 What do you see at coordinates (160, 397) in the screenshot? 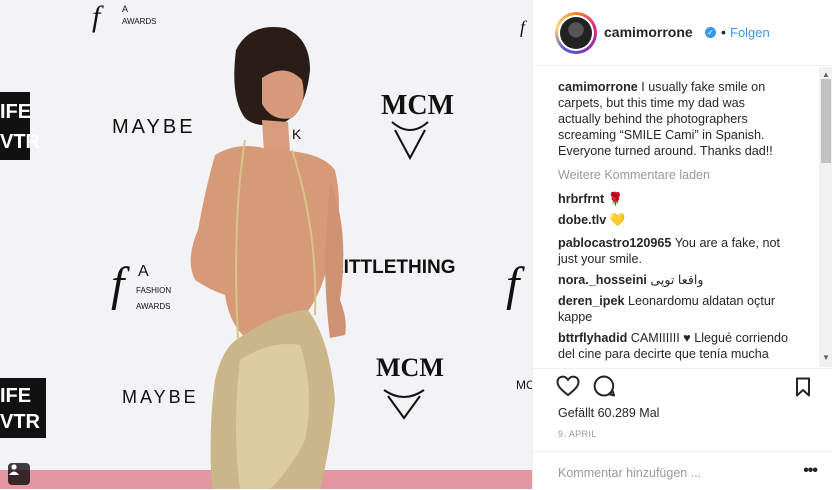
I see `svg-text: MAYBE` at bounding box center [160, 397].